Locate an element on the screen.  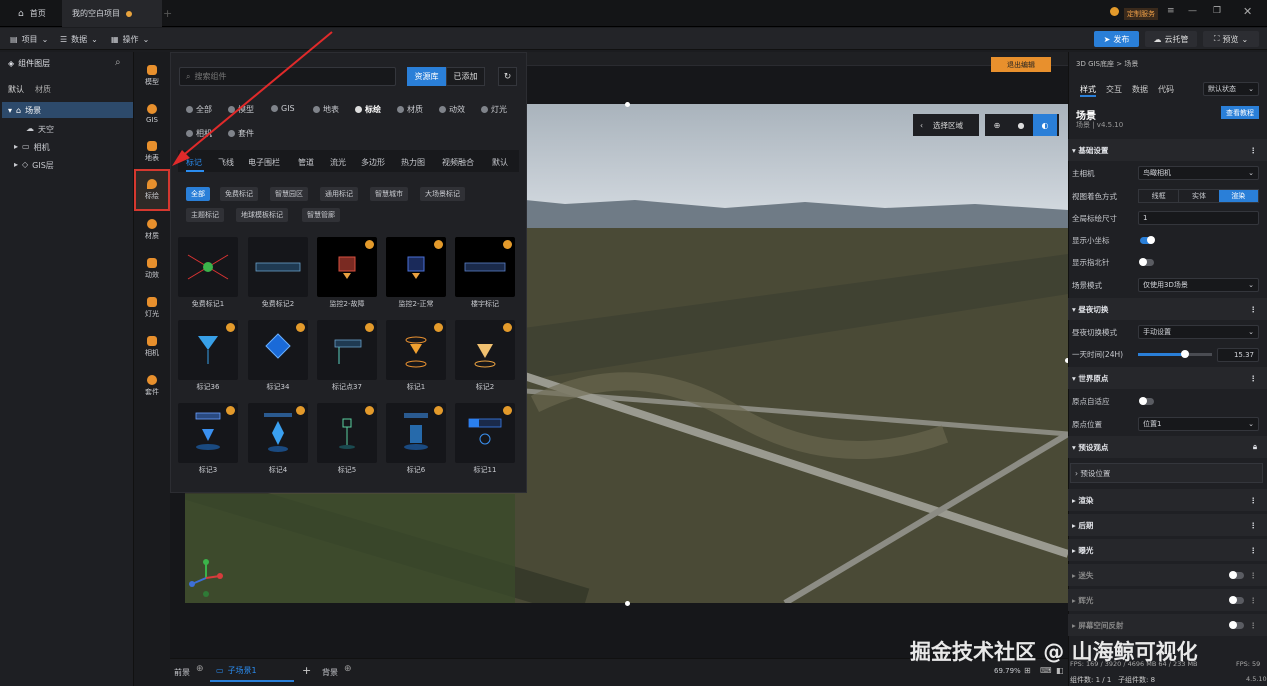
tab-data: 数据 is located at coordinates (1140, 89).